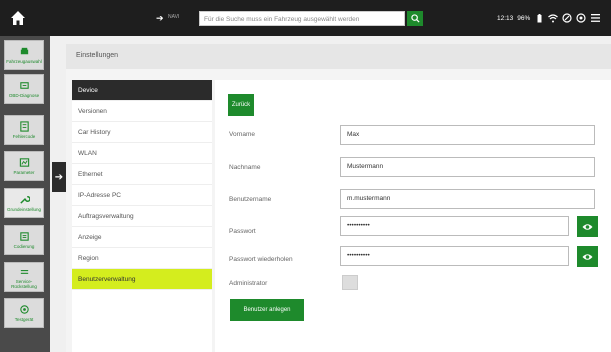  Describe the element at coordinates (24, 200) in the screenshot. I see `wrench-icon` at that location.